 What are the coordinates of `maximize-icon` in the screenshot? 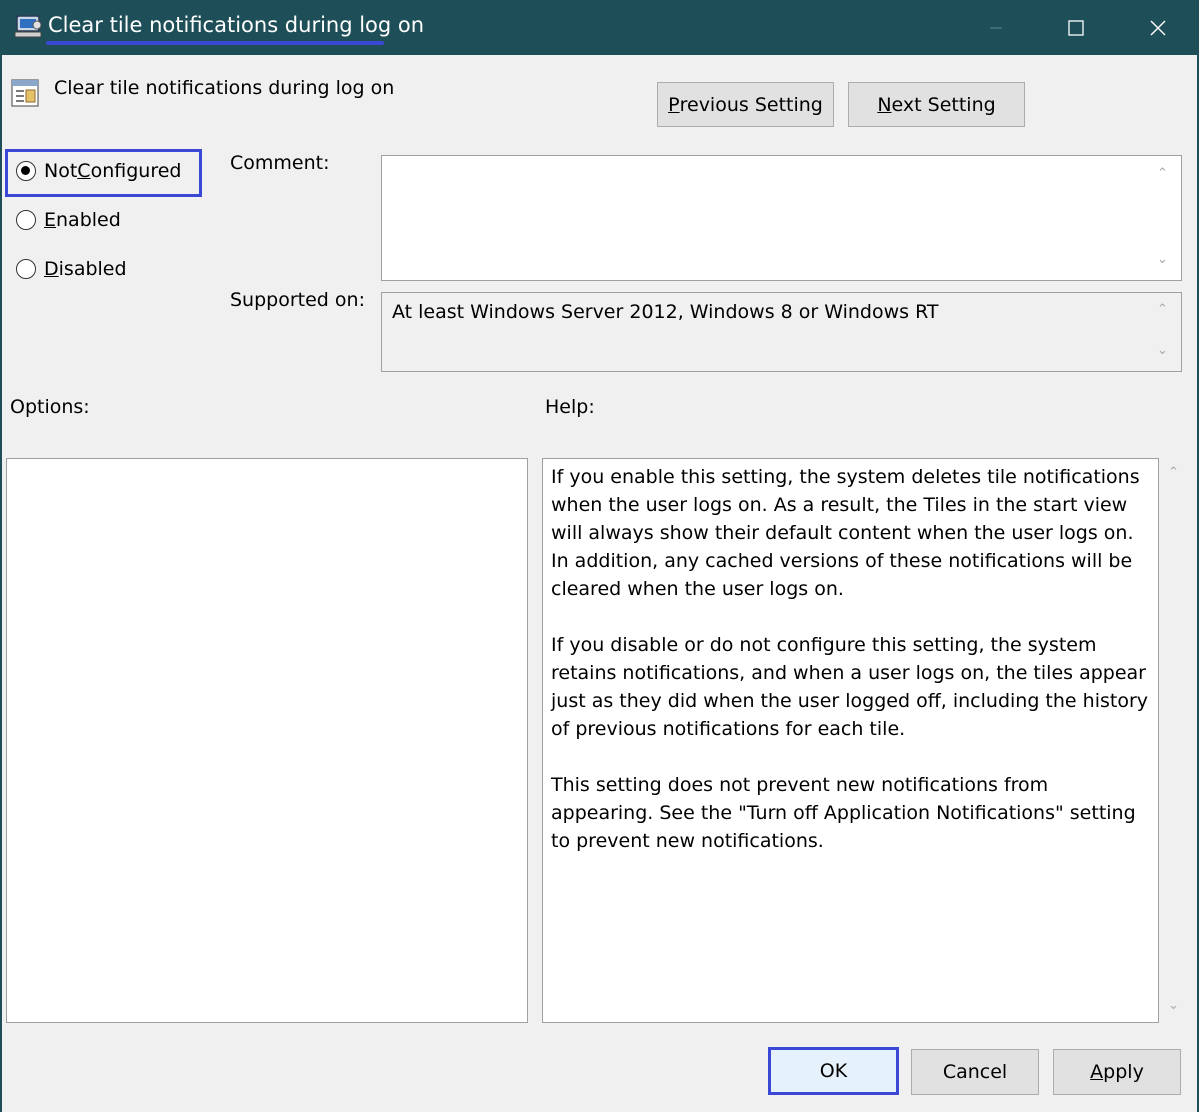 It's located at (1076, 27).